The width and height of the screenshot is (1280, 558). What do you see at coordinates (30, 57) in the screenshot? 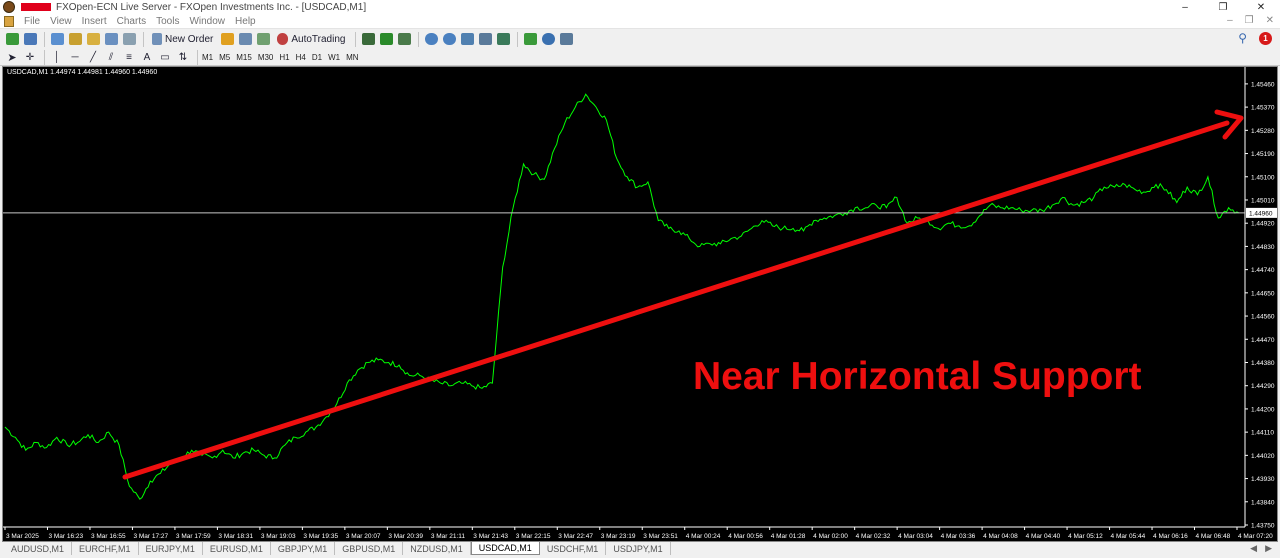
I see `crosshair-tool: ✛` at bounding box center [30, 57].